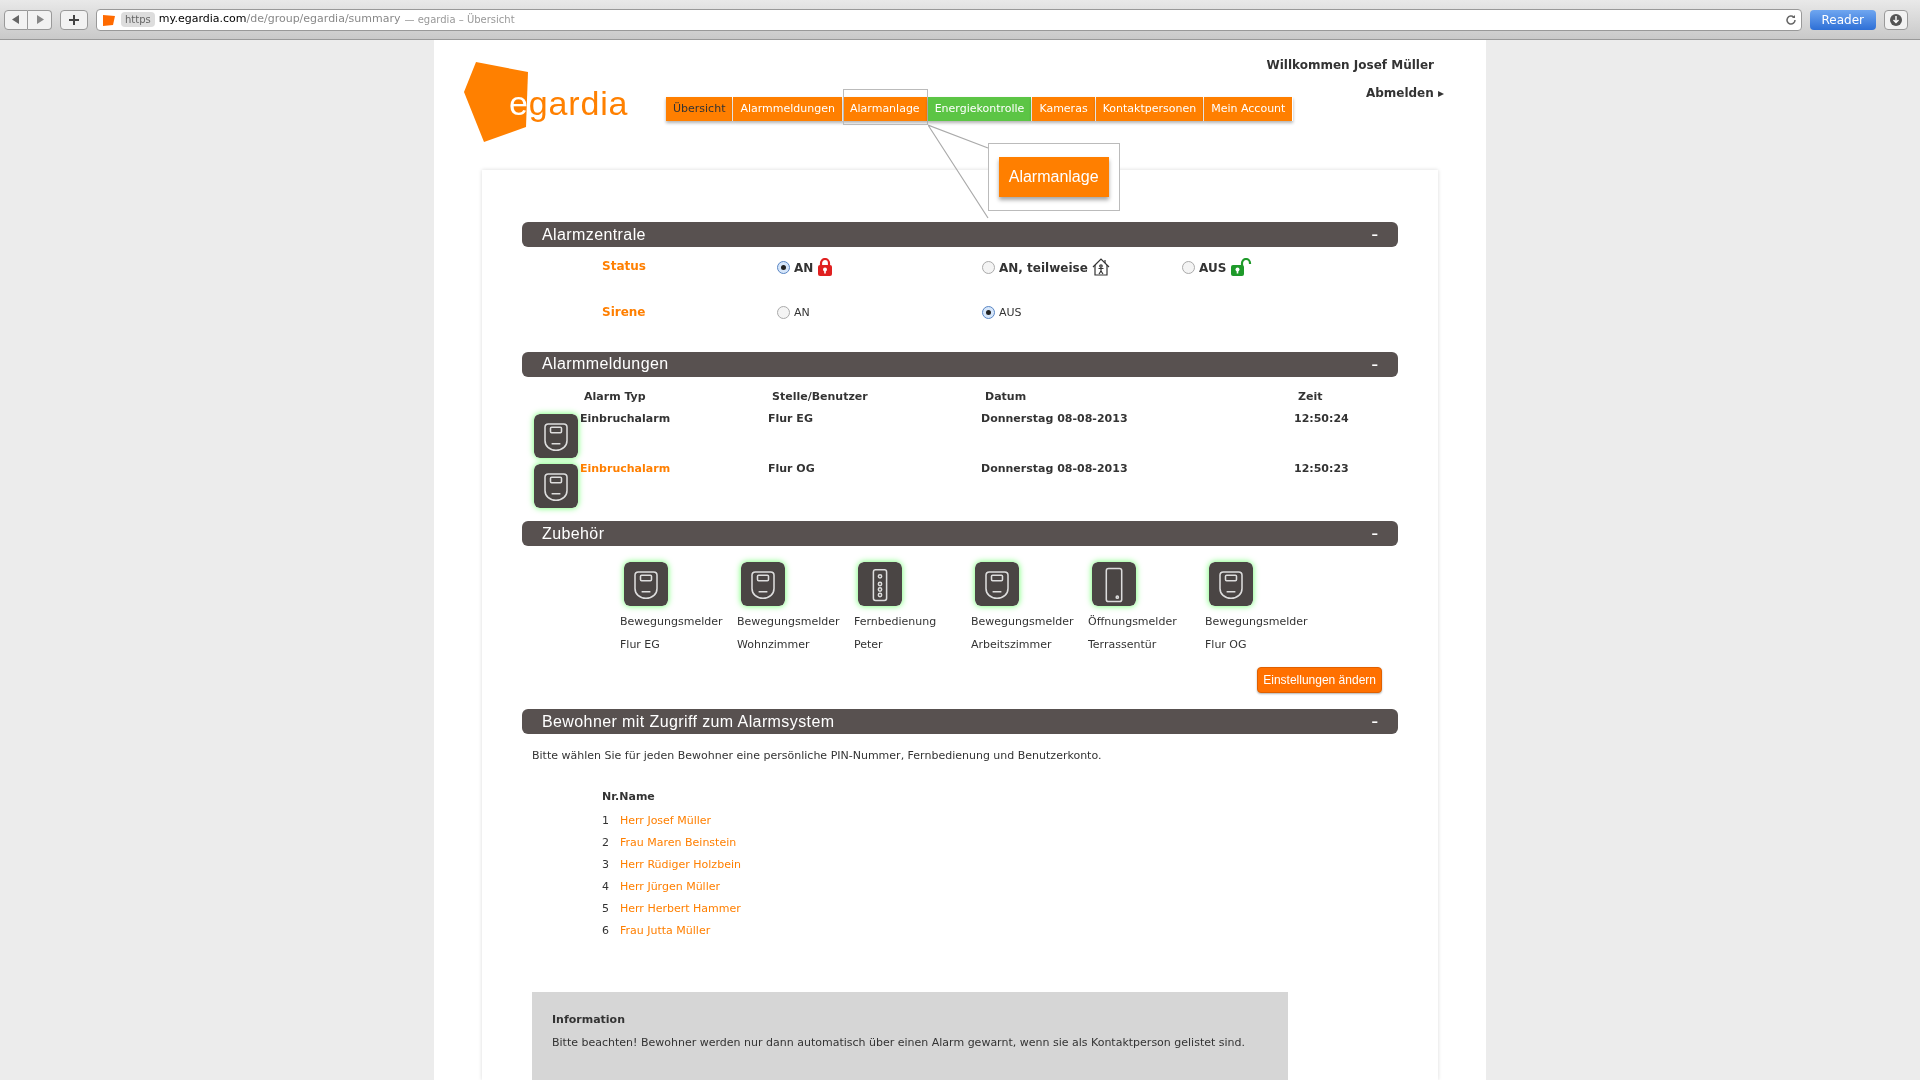 The width and height of the screenshot is (1920, 1080). What do you see at coordinates (788, 109) in the screenshot?
I see `nav-tab: Alarmmeldungen` at bounding box center [788, 109].